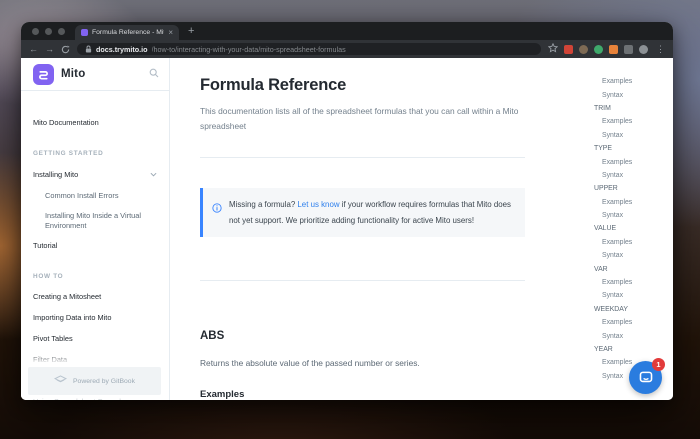 Image resolution: width=700 pixels, height=439 pixels. I want to click on tab-title: Formula Reference - Mito, so click(128, 32).